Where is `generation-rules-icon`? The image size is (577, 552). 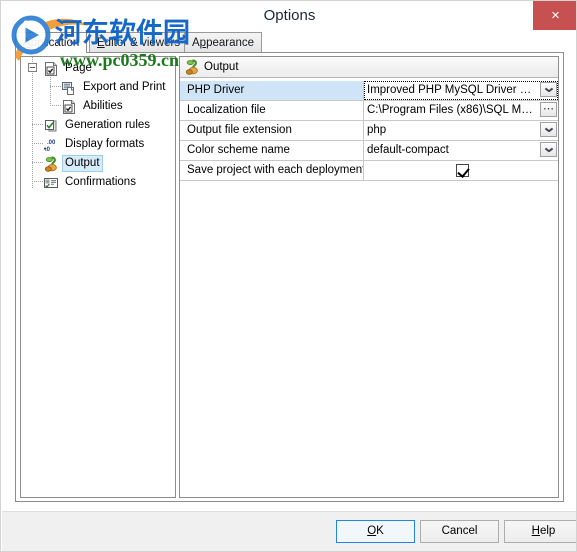
generation-rules-icon is located at coordinates (51, 126).